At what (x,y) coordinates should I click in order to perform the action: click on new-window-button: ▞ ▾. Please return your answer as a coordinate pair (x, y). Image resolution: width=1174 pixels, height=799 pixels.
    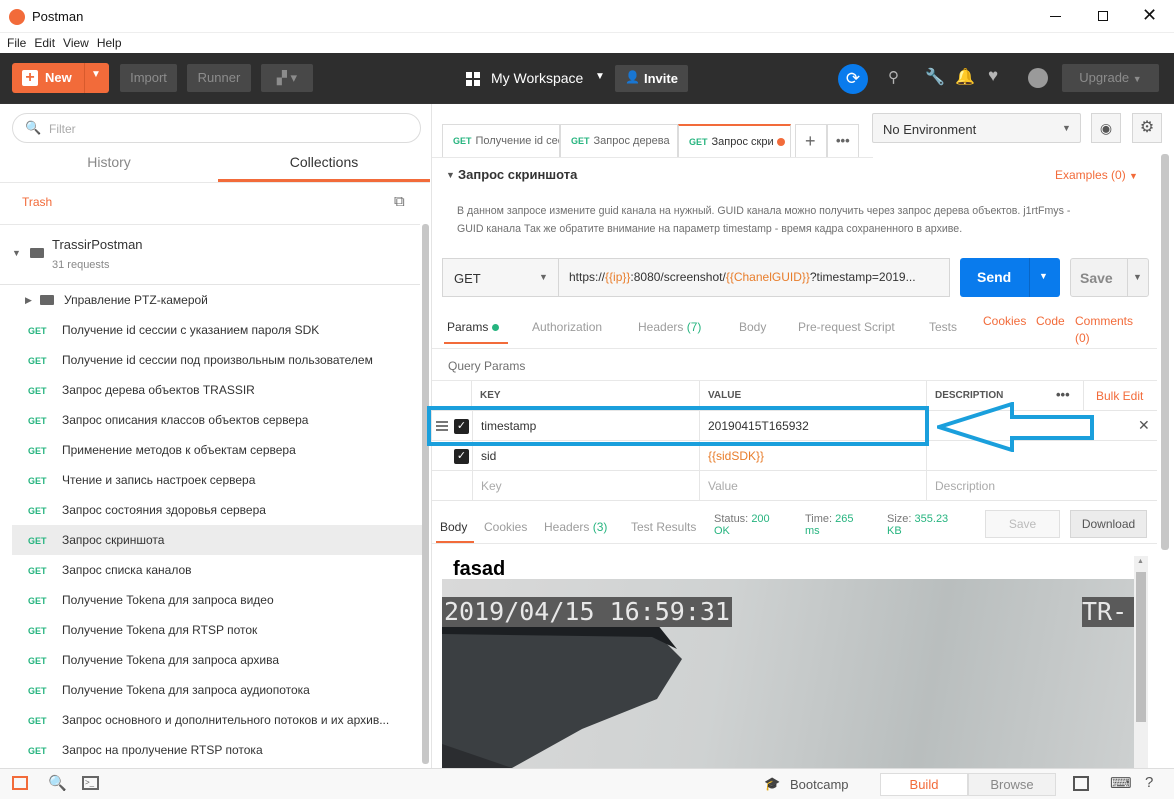
    Looking at the image, I should click on (287, 78).